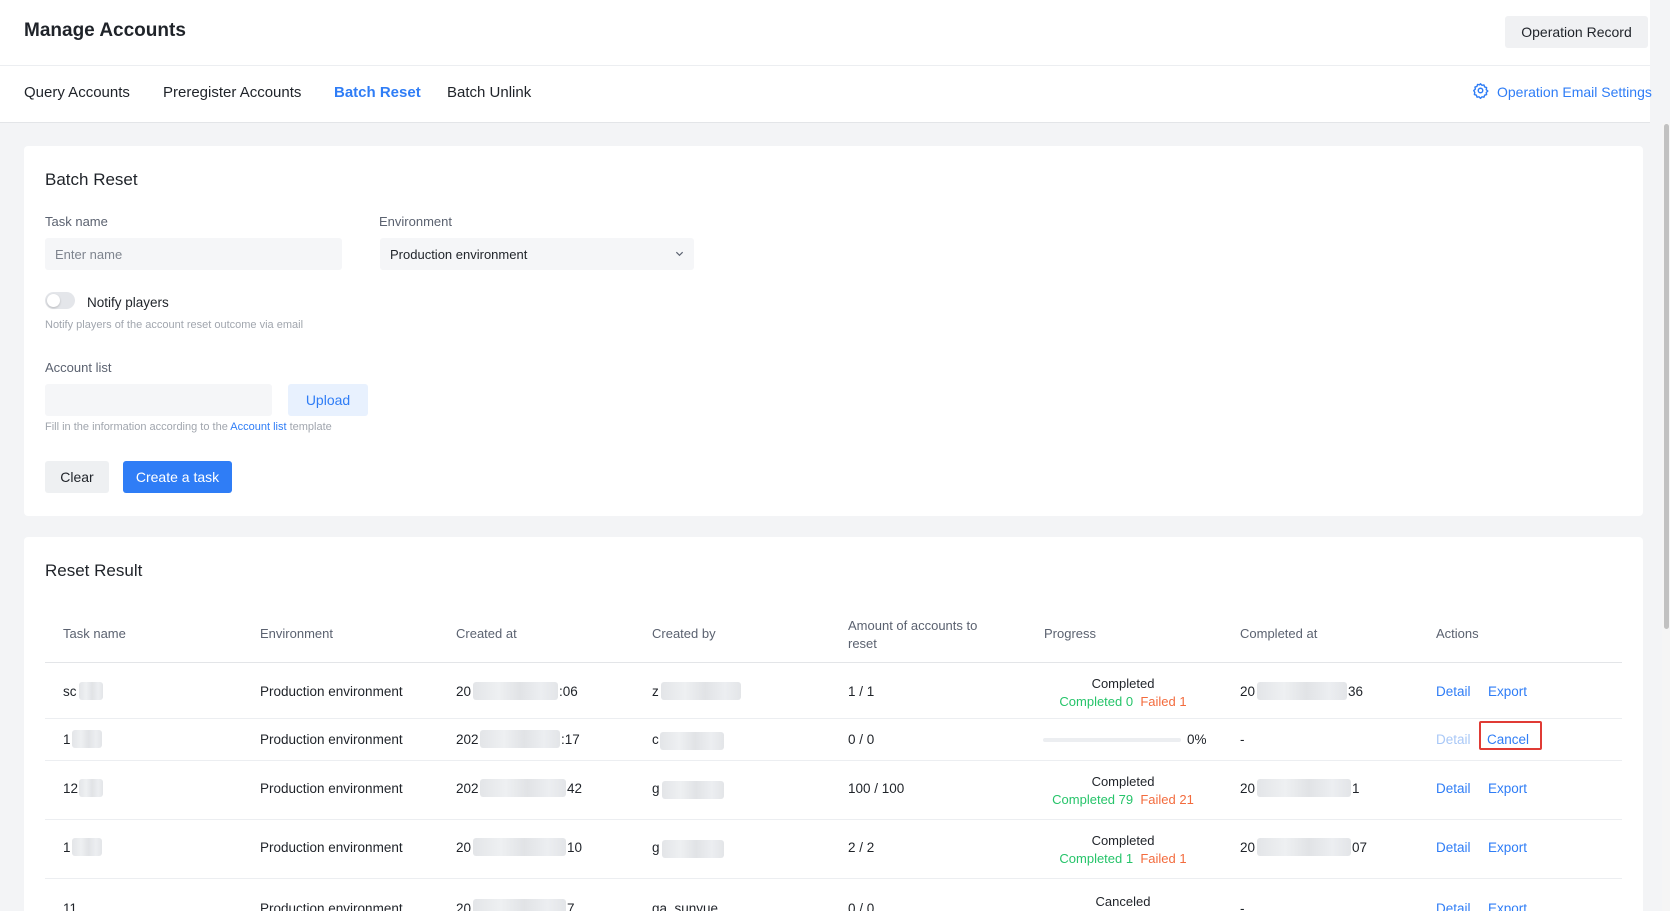 The image size is (1670, 911). I want to click on detail-link-disabled: Detail, so click(1453, 739).